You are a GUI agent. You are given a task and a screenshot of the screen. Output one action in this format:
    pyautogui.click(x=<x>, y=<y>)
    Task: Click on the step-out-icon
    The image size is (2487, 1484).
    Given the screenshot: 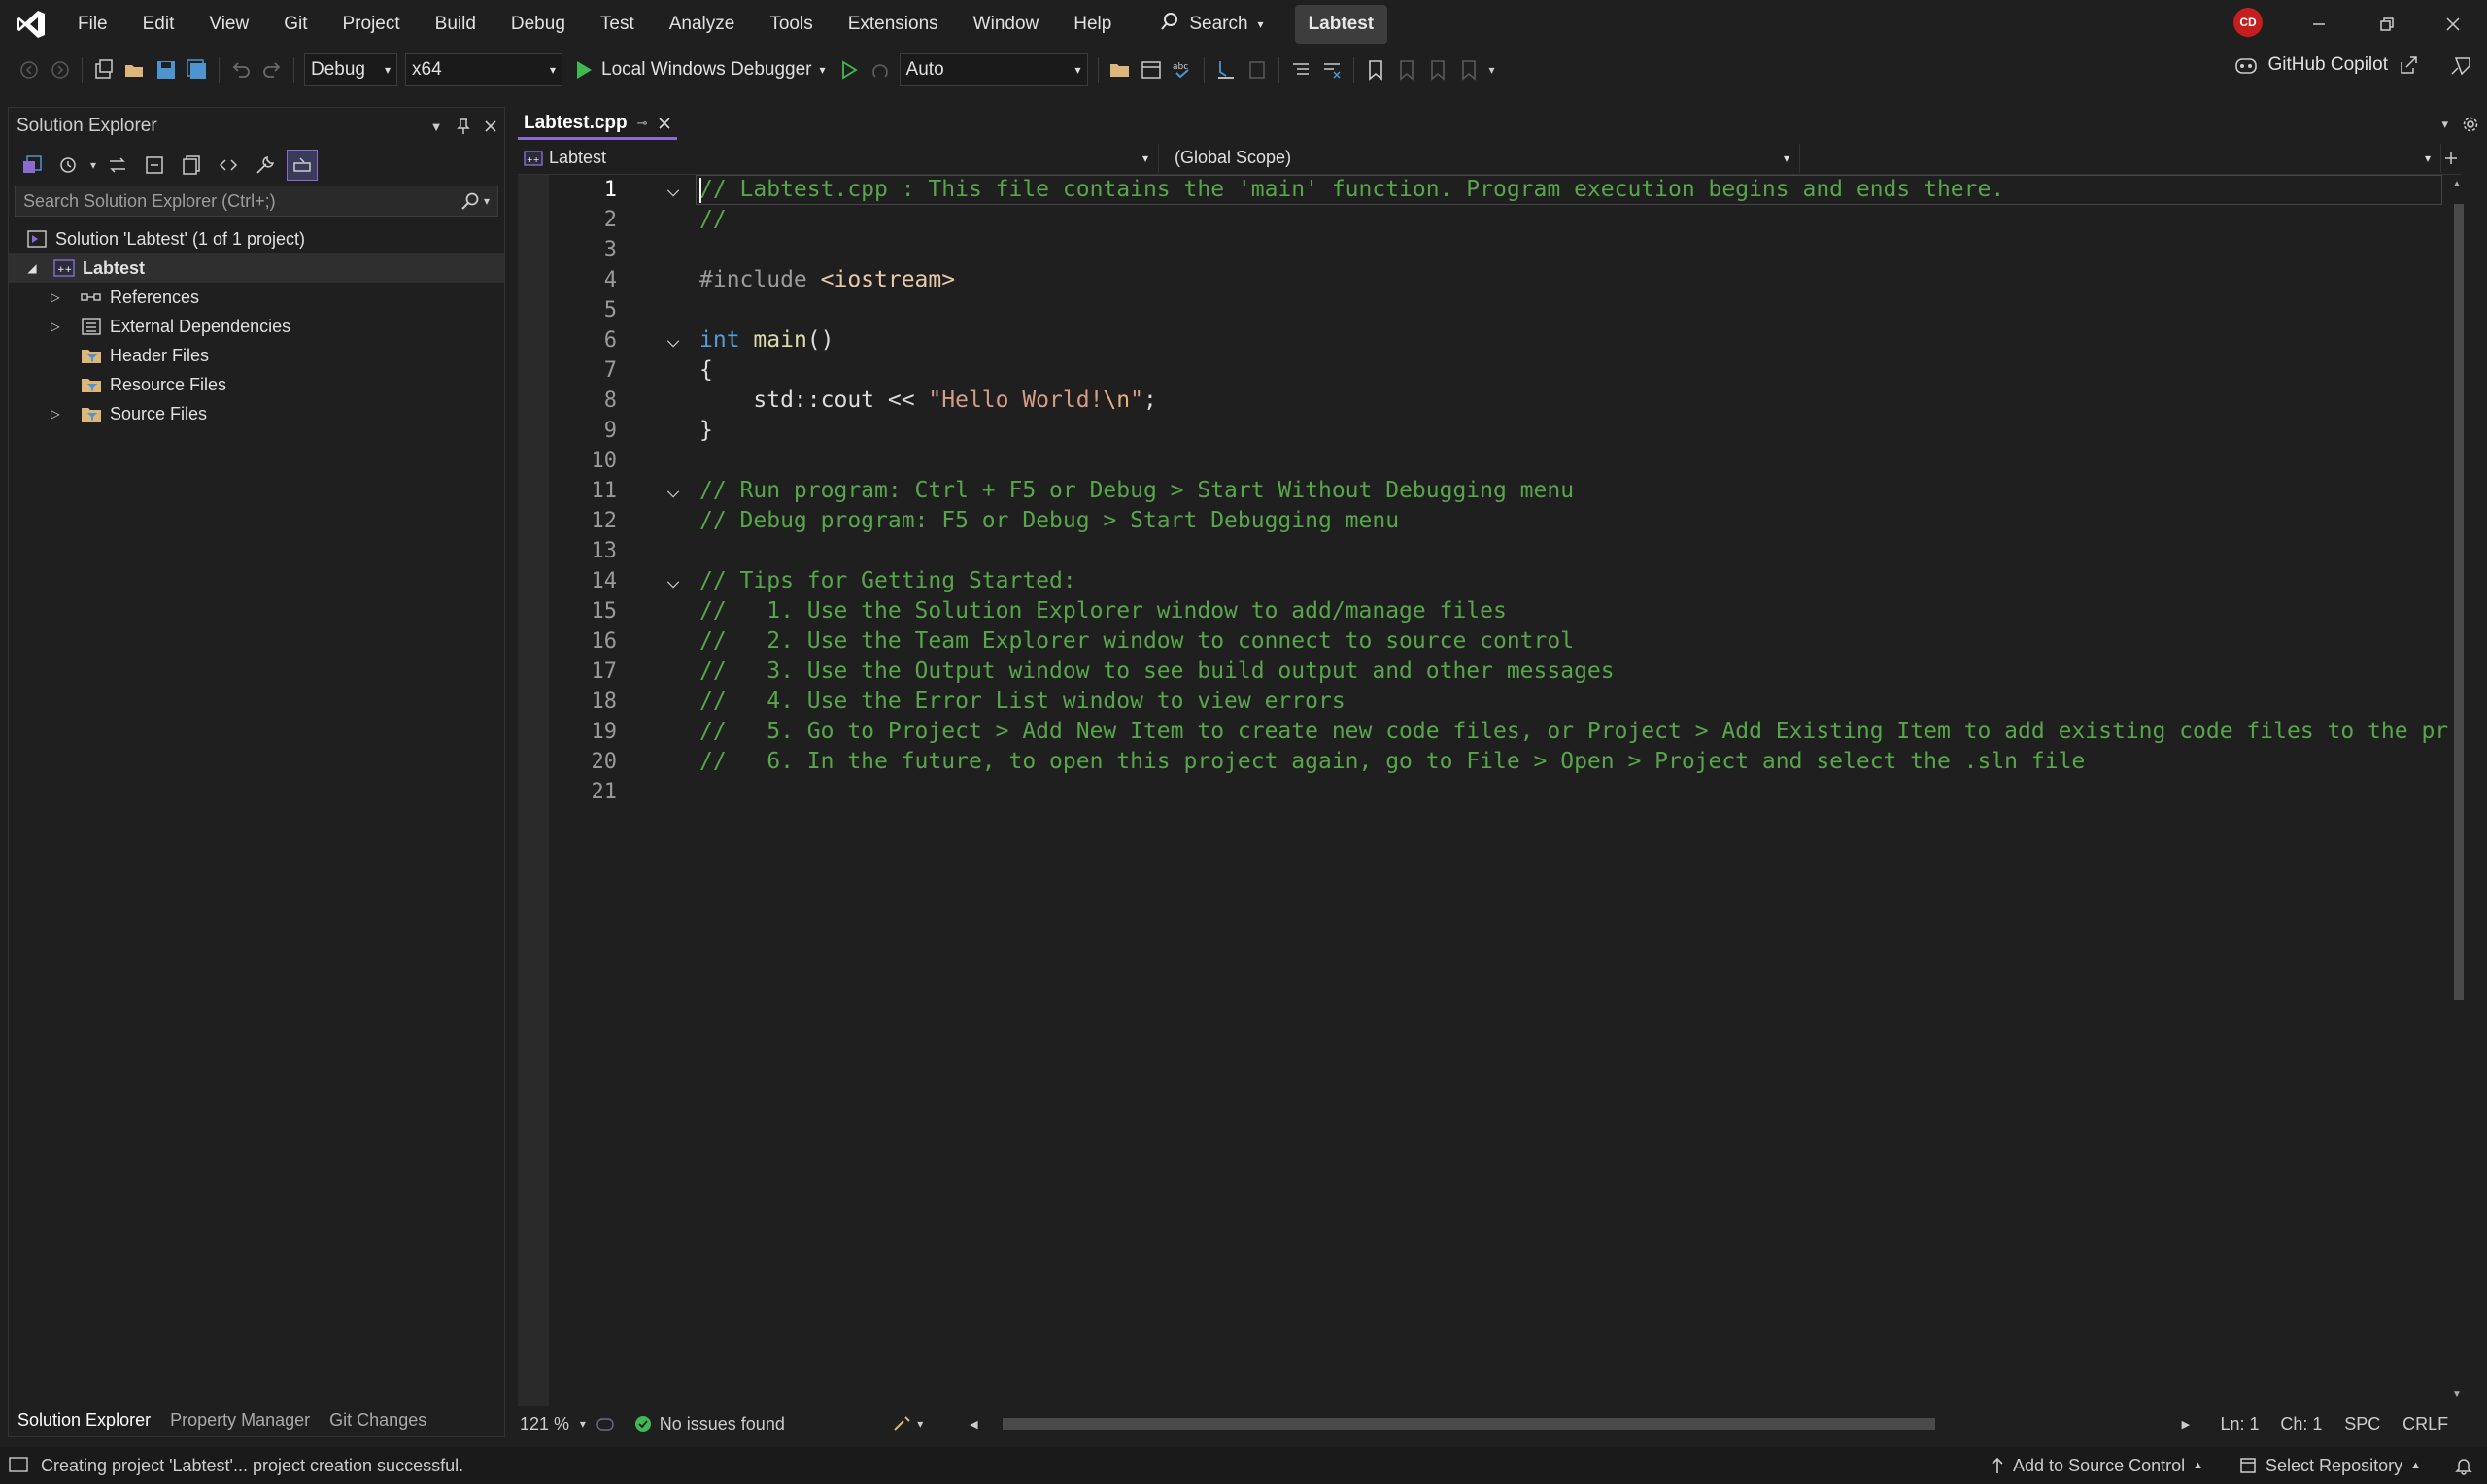 What is the action you would take?
    pyautogui.click(x=1257, y=70)
    